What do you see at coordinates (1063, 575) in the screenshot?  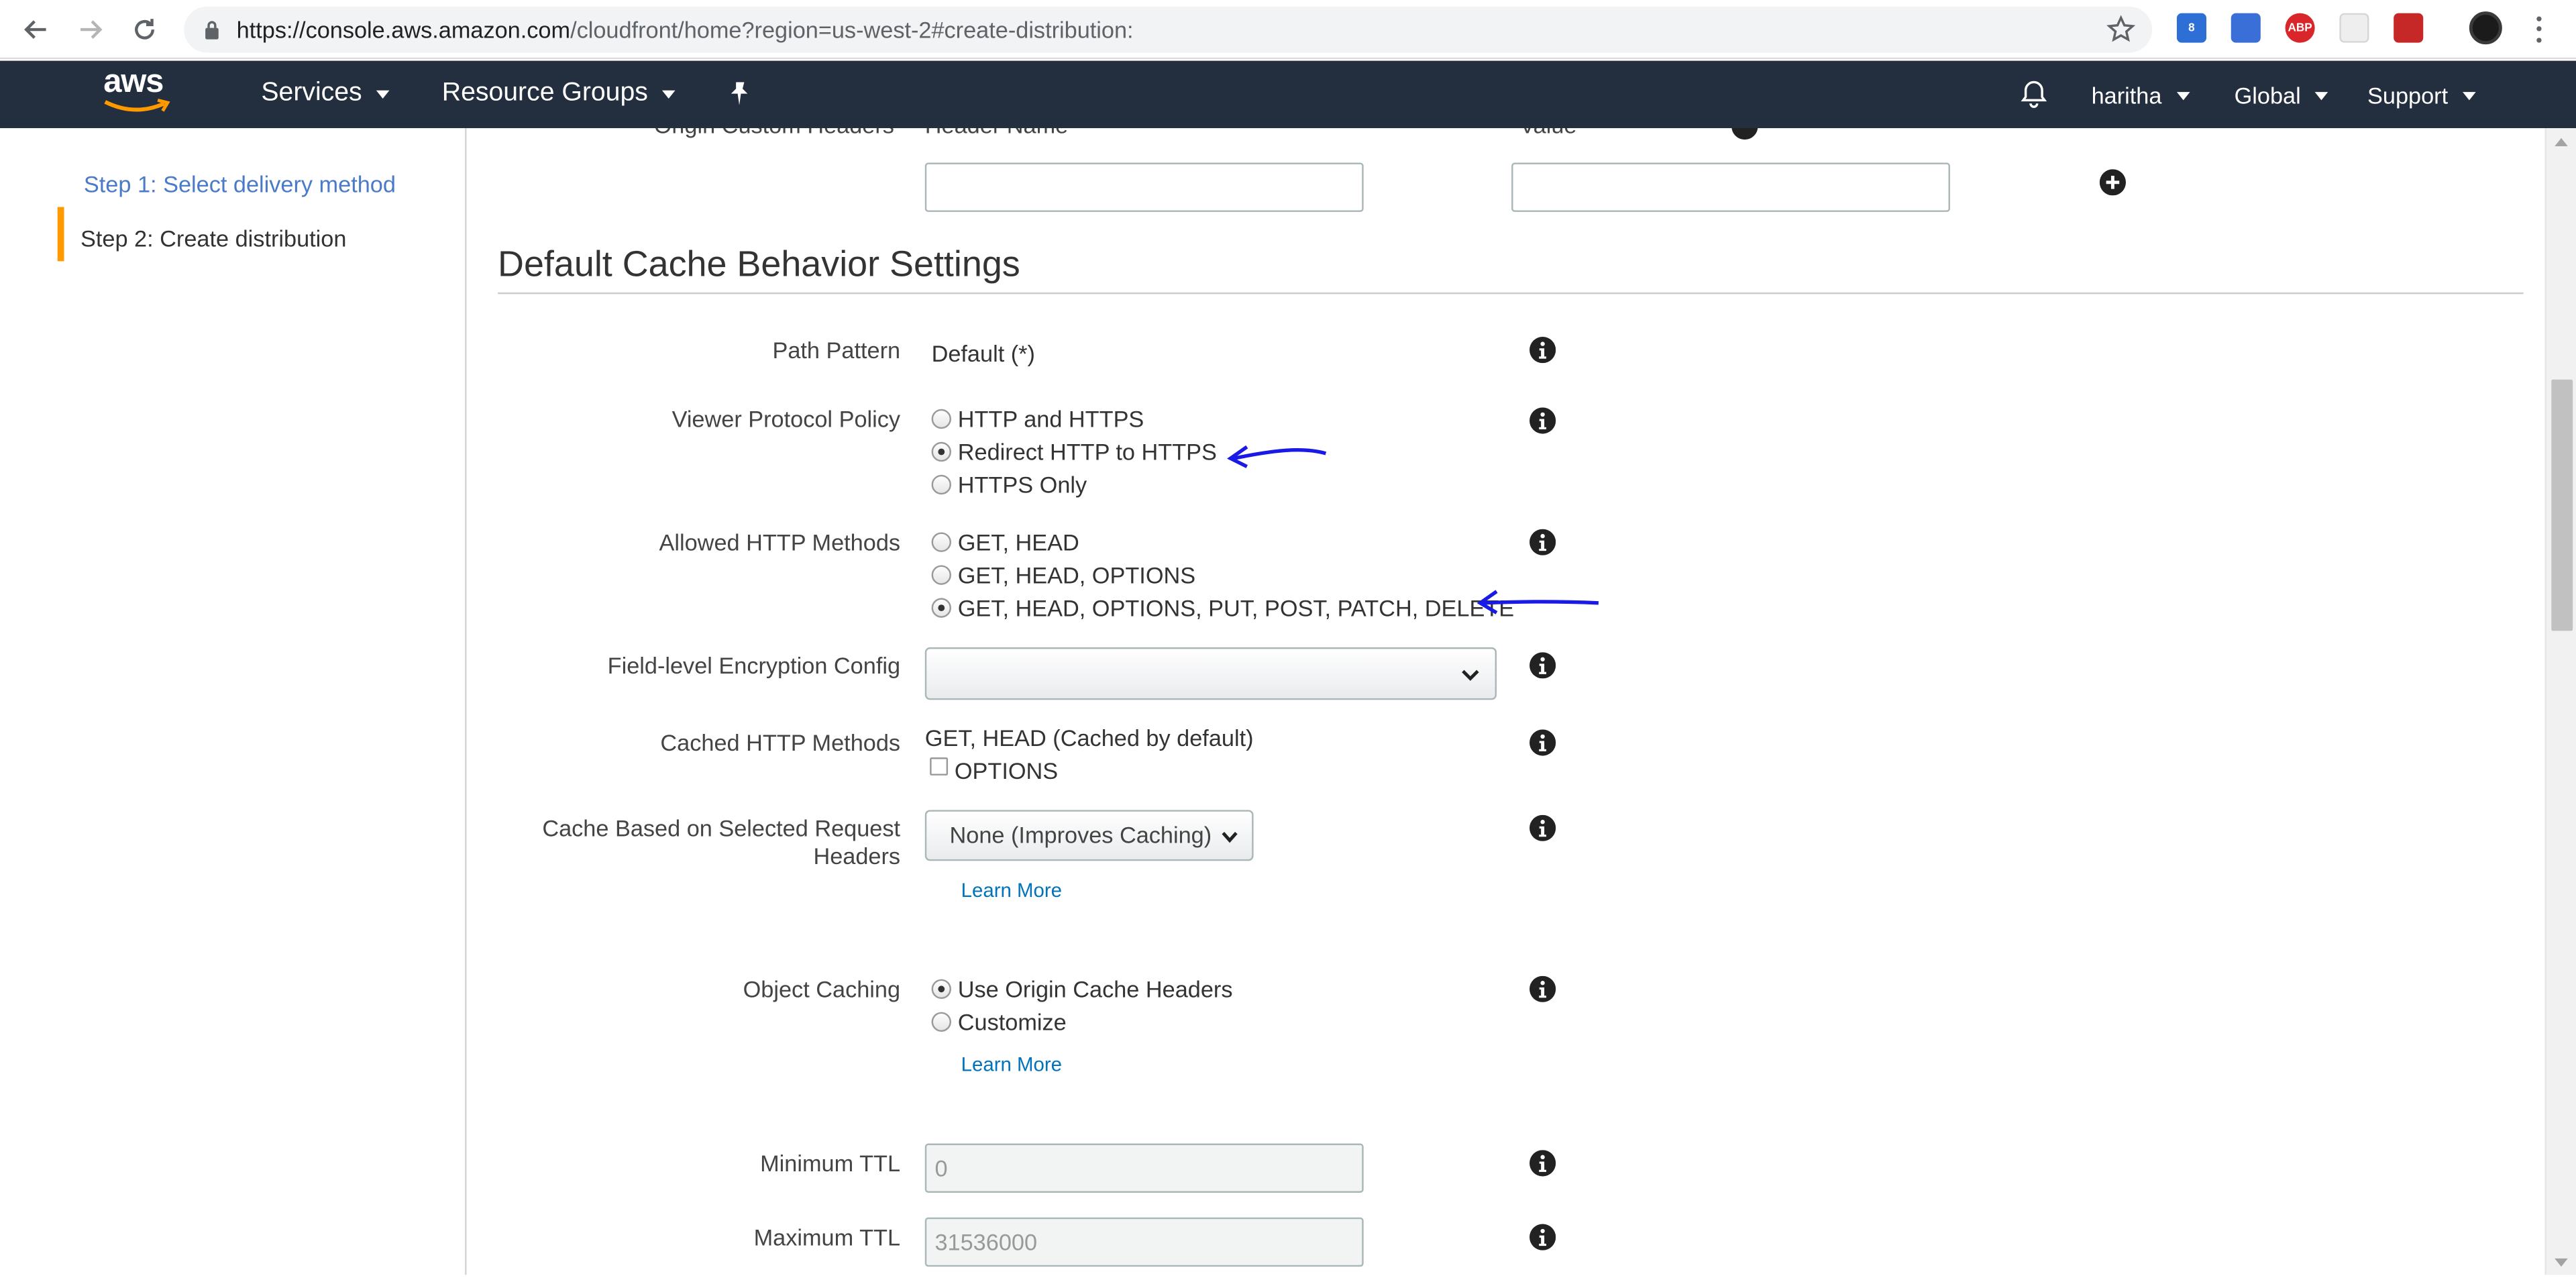 I see `radio-get-head-options: GET, HEAD, OPTIONS` at bounding box center [1063, 575].